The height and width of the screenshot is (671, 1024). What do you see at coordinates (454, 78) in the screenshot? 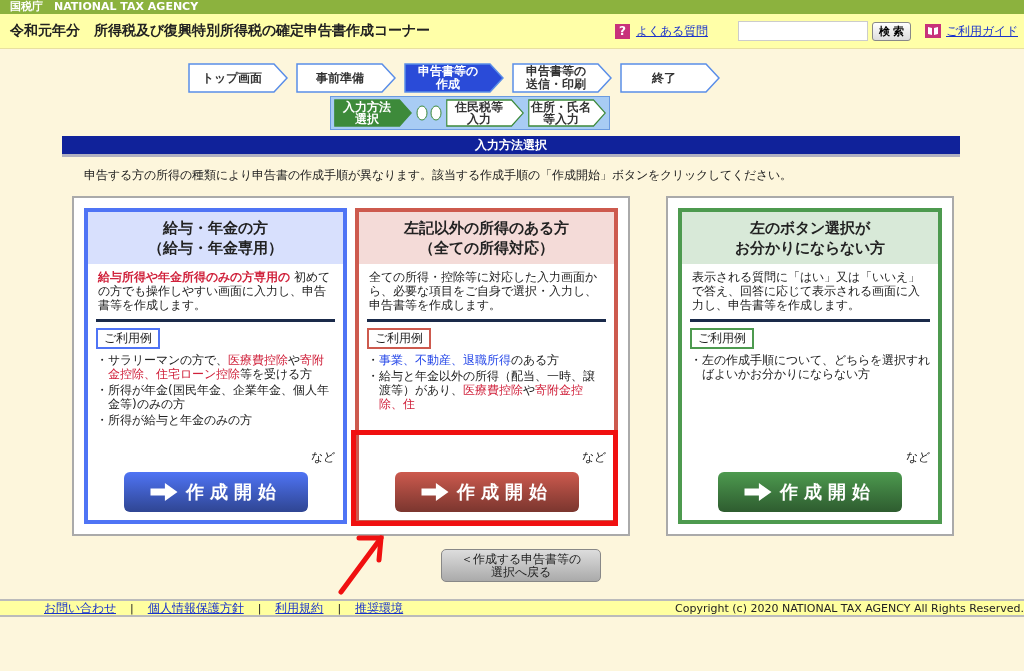
I see `progress-step: 申告書等の 作成` at bounding box center [454, 78].